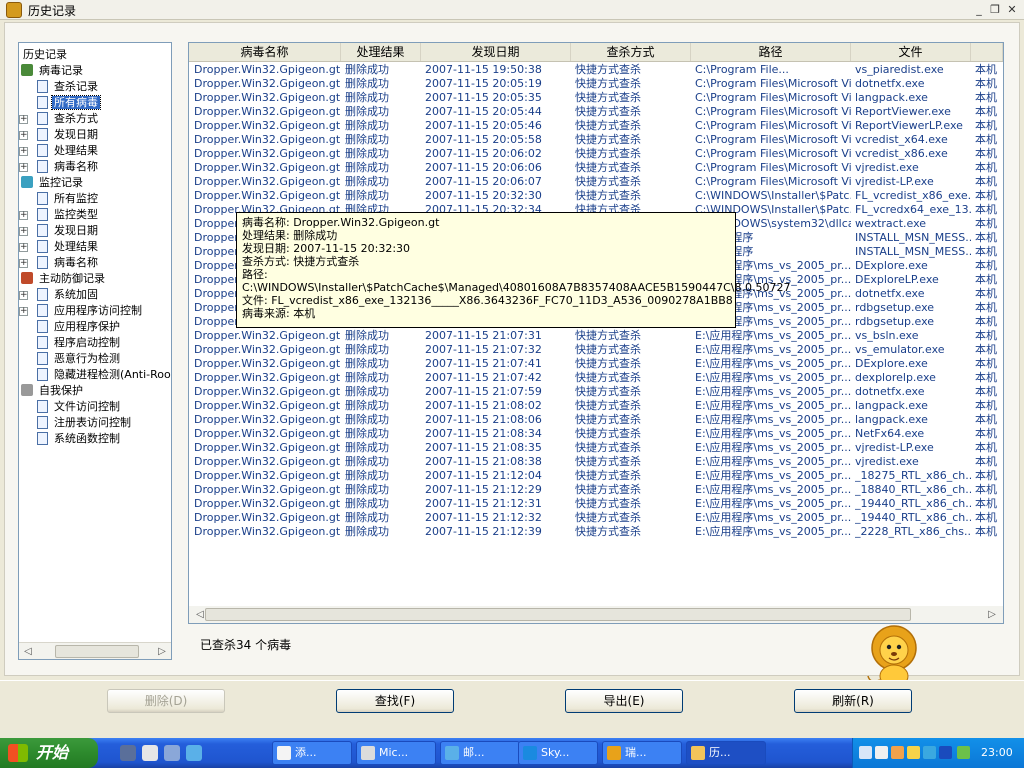 This screenshot has width=1024, height=768. Describe the element at coordinates (1012, 10) in the screenshot. I see `close-button: ✕` at that location.